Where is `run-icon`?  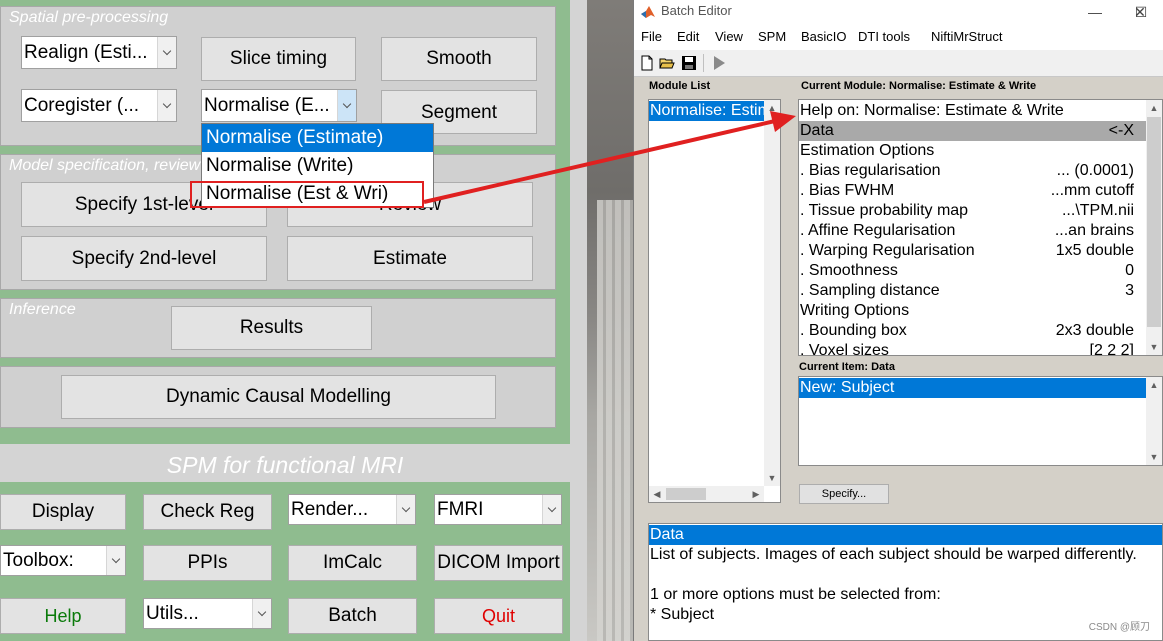
run-icon is located at coordinates (719, 63).